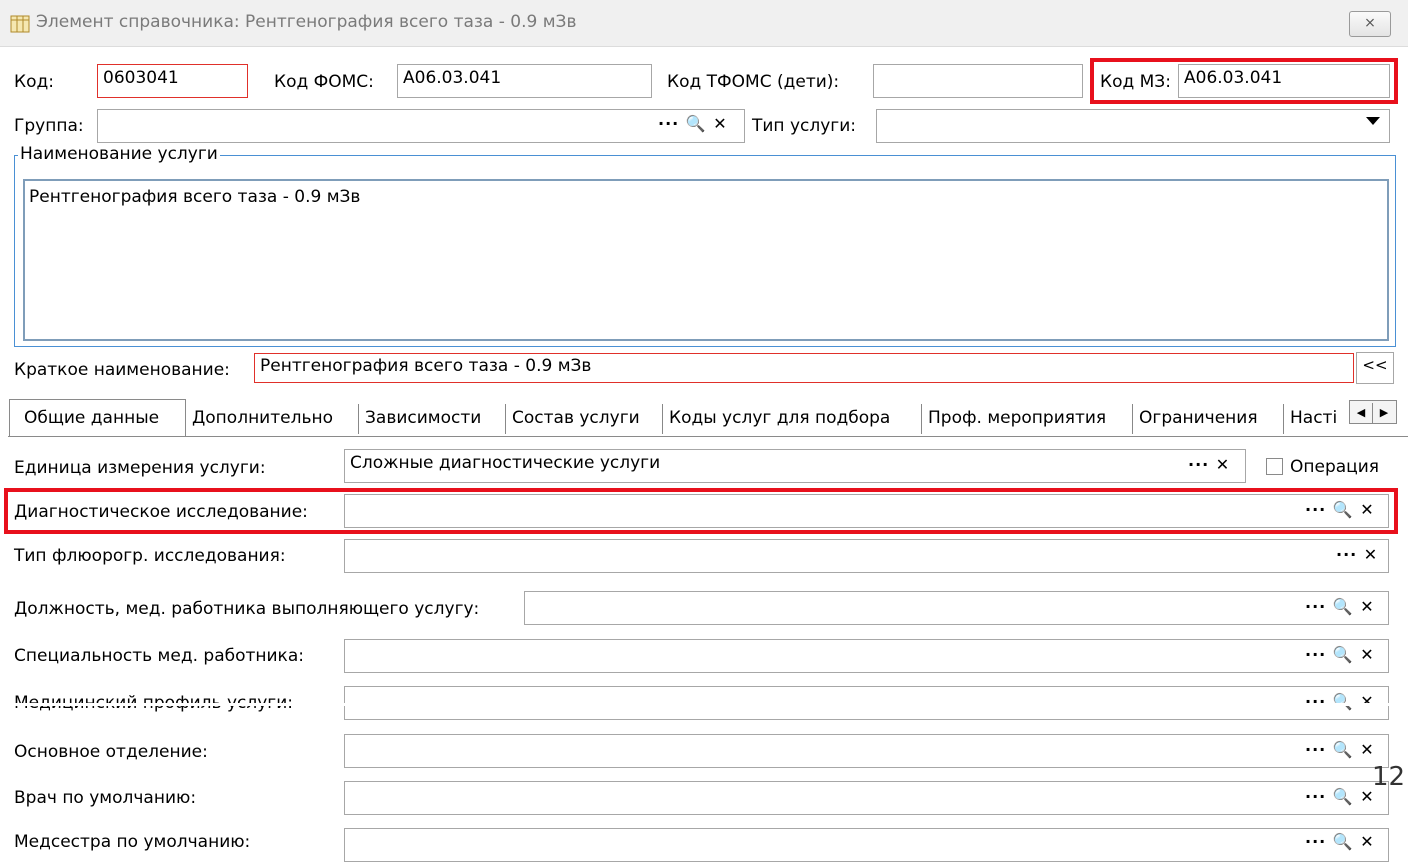 The height and width of the screenshot is (862, 1408). What do you see at coordinates (708, 436) in the screenshot?
I see `tabs-baseline` at bounding box center [708, 436].